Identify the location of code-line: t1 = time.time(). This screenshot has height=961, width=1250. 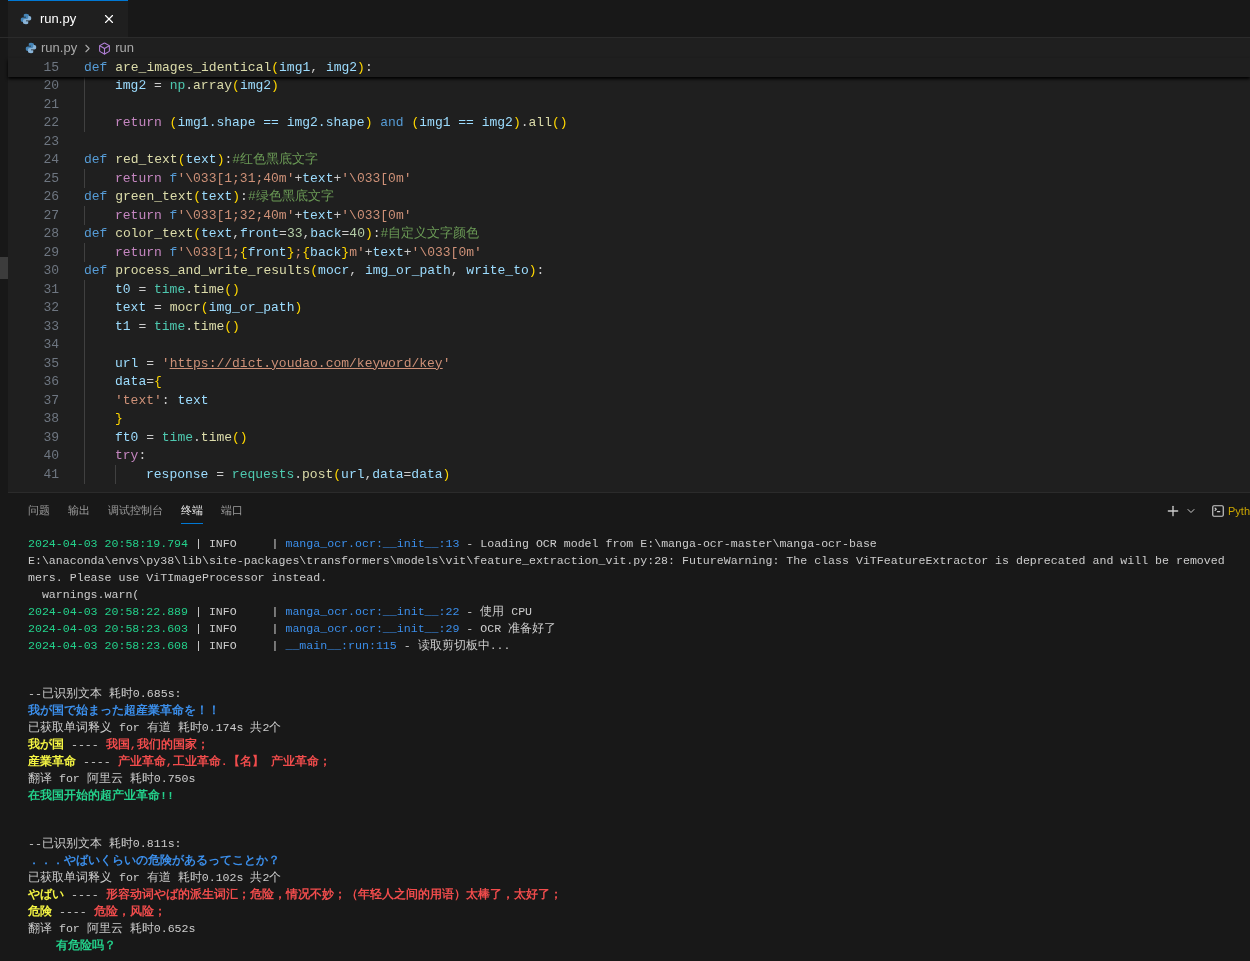
(177, 326).